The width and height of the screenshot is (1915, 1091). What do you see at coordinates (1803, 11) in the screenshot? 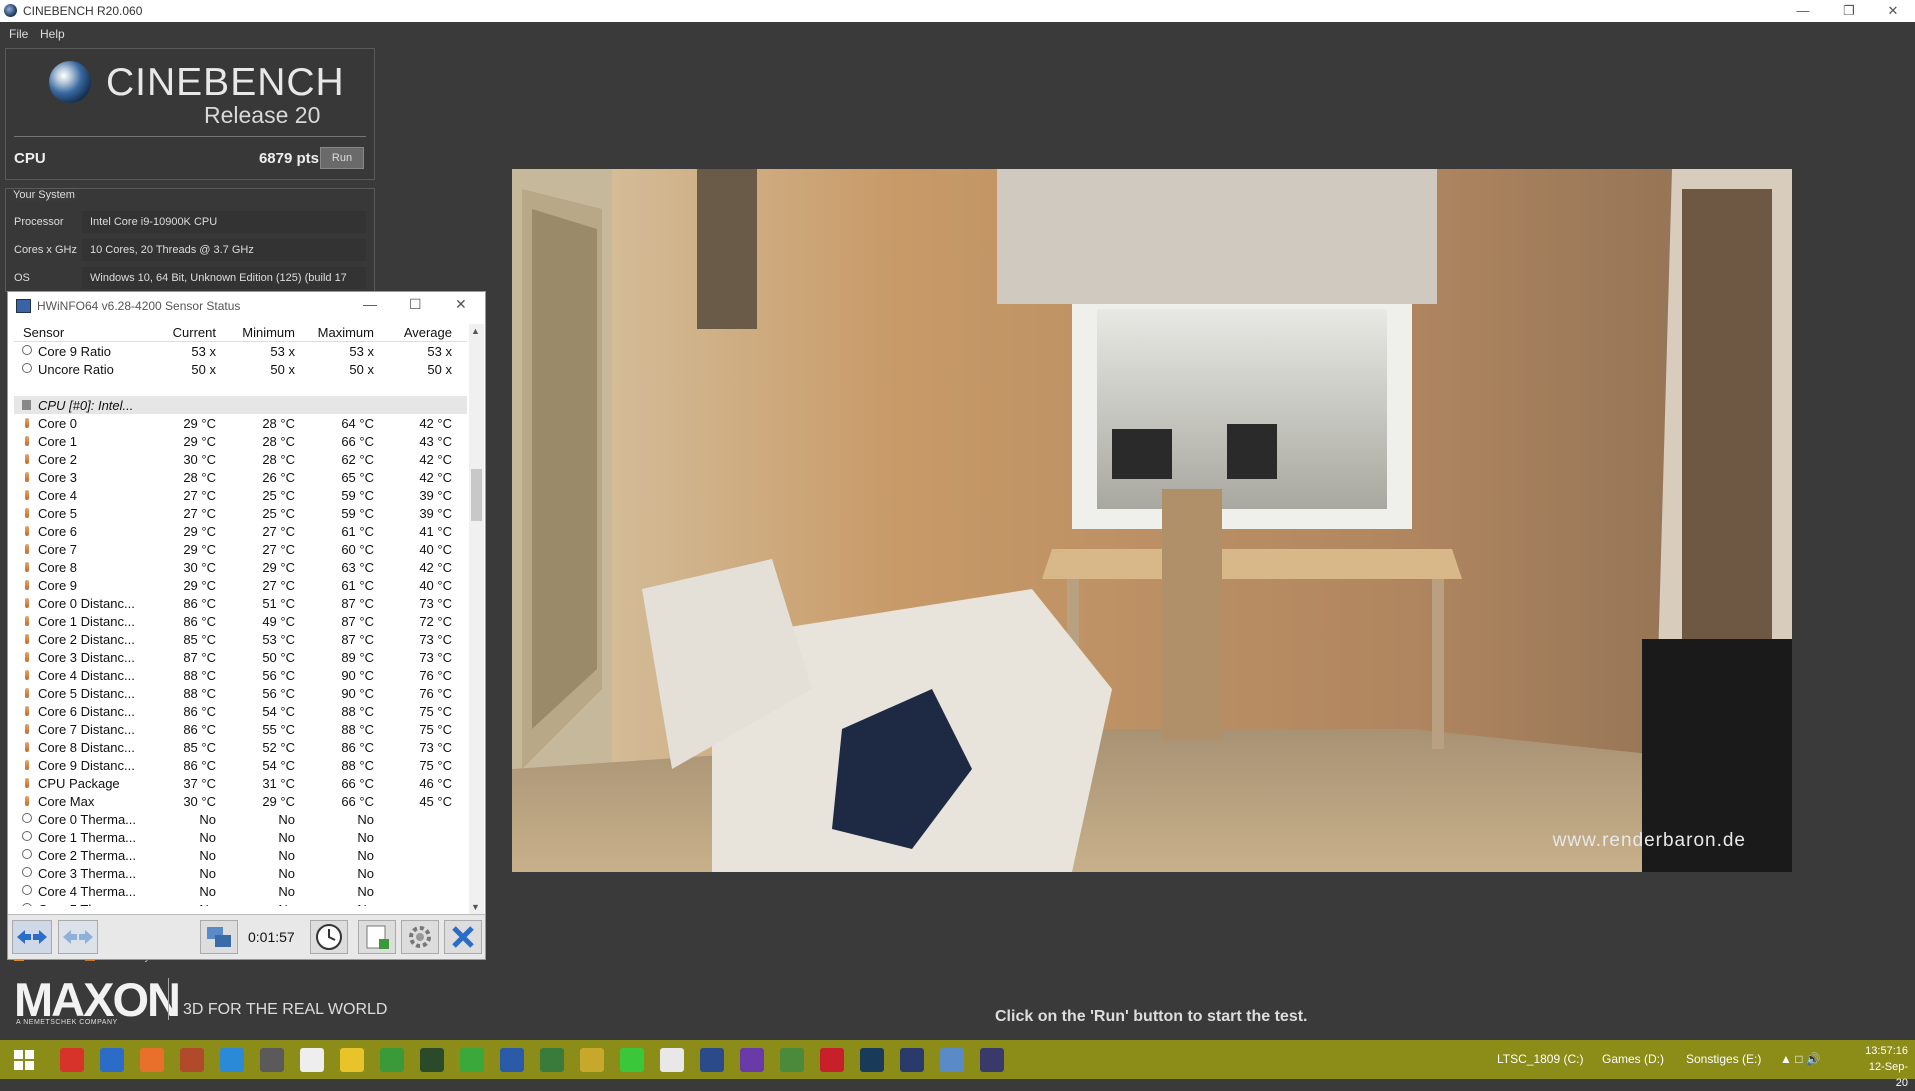
I see `minimize-button: —` at bounding box center [1803, 11].